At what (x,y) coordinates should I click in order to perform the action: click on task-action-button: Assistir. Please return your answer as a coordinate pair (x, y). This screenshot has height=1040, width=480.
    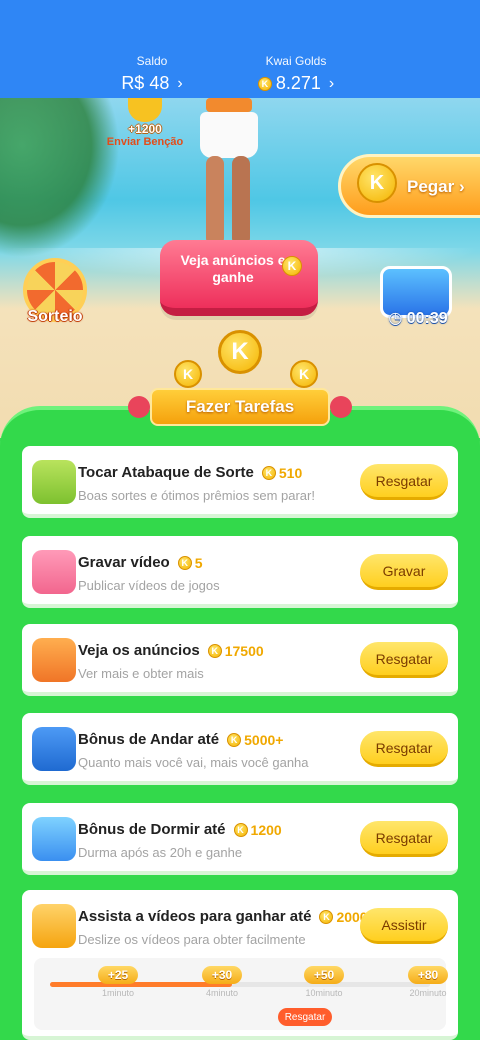
    Looking at the image, I should click on (404, 926).